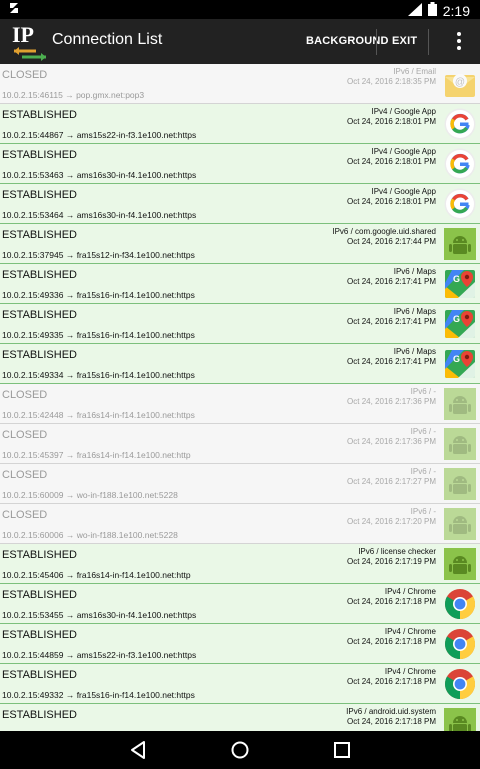 This screenshot has width=480, height=769. Describe the element at coordinates (33, 695) in the screenshot. I see `local-address: 10.0.2.15:49332` at that location.